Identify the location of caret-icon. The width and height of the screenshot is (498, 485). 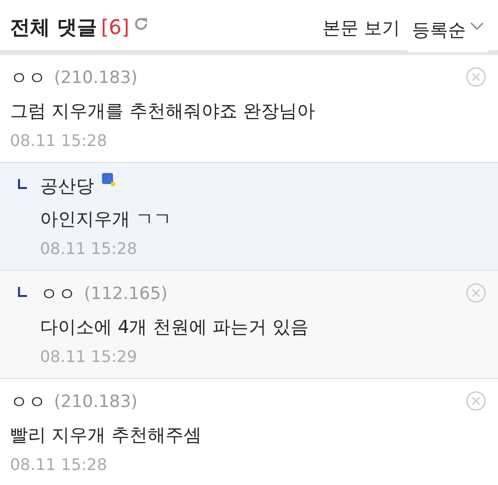
(477, 26).